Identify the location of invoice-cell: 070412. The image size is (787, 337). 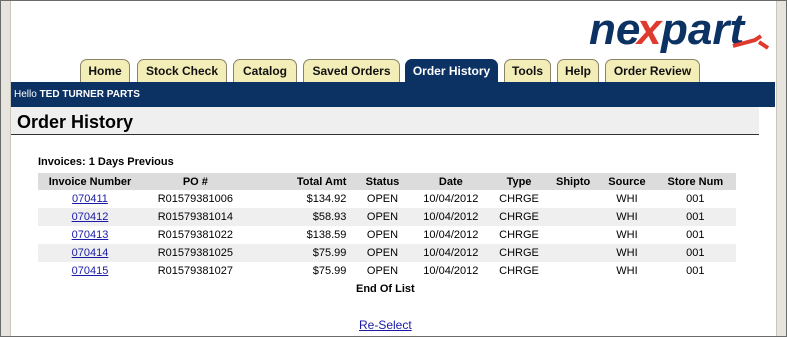
(90, 217).